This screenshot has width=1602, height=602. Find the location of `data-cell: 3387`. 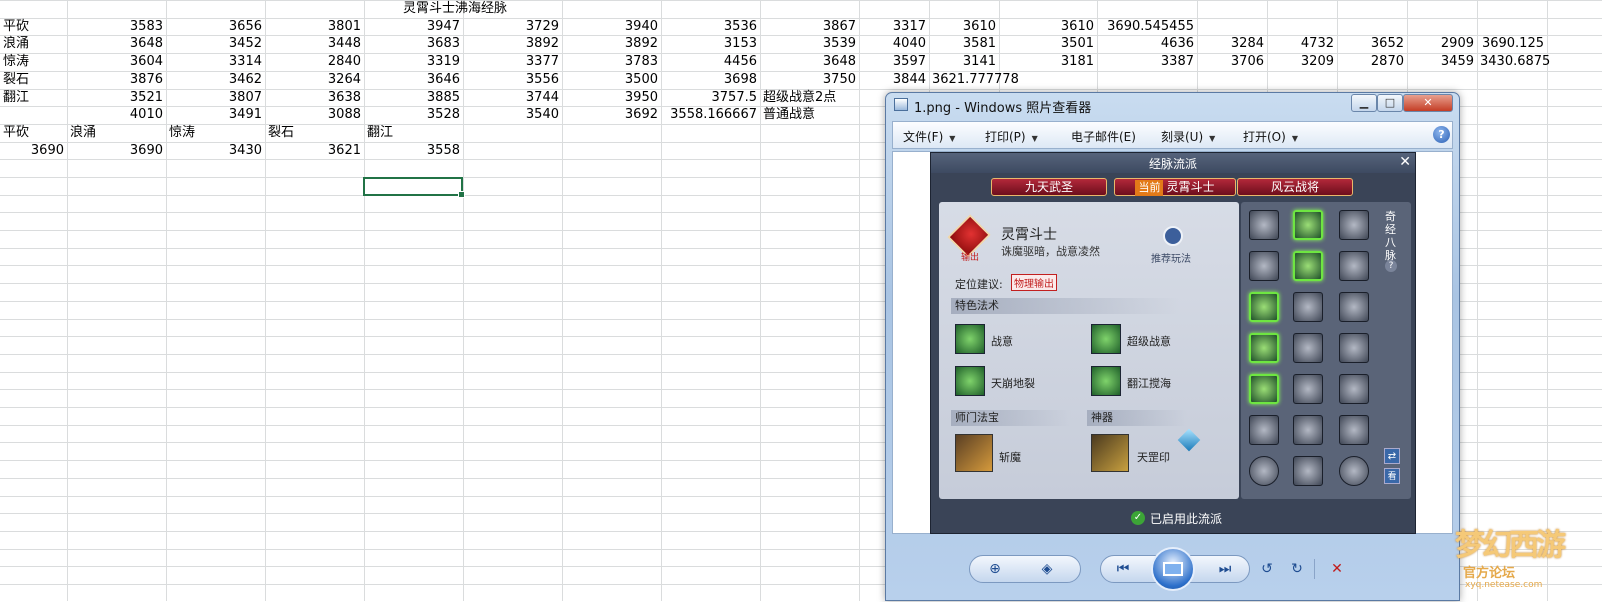

data-cell: 3387 is located at coordinates (1147, 61).